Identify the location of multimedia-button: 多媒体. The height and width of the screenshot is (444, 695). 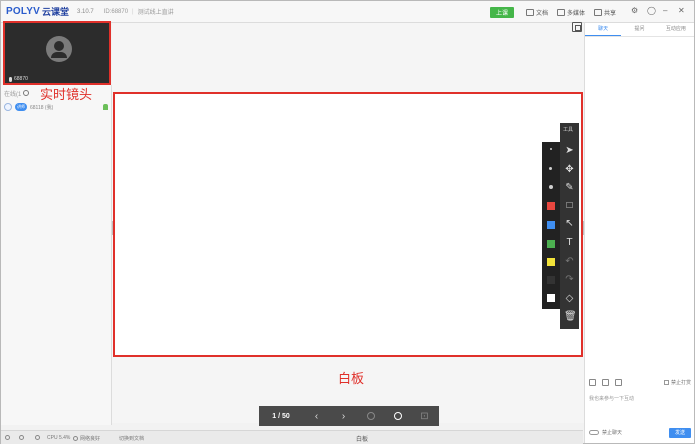
(571, 12).